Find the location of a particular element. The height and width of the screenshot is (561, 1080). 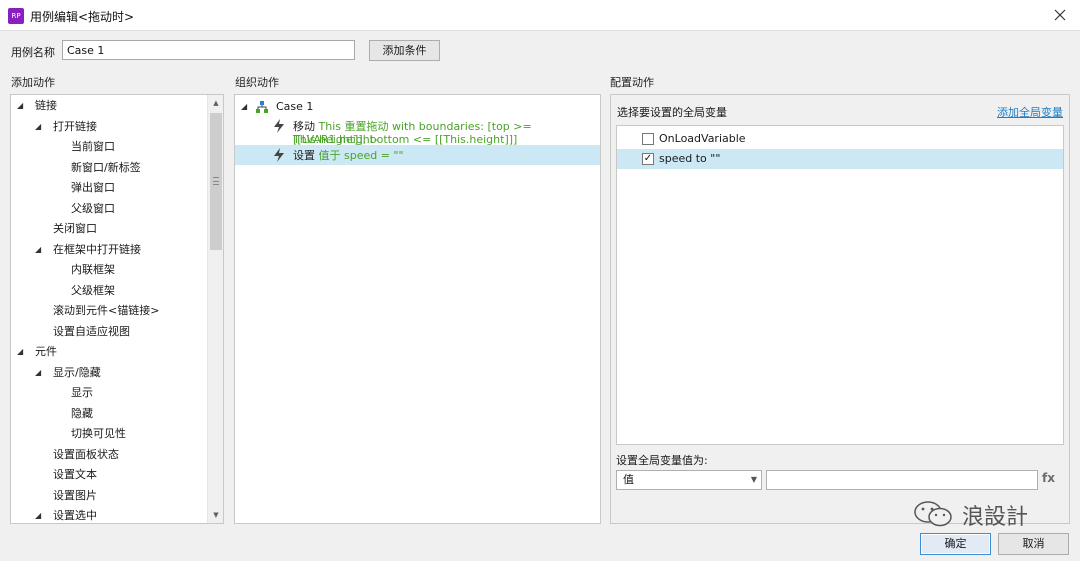

scroll-up-icon: ▲ is located at coordinates (215, 103).